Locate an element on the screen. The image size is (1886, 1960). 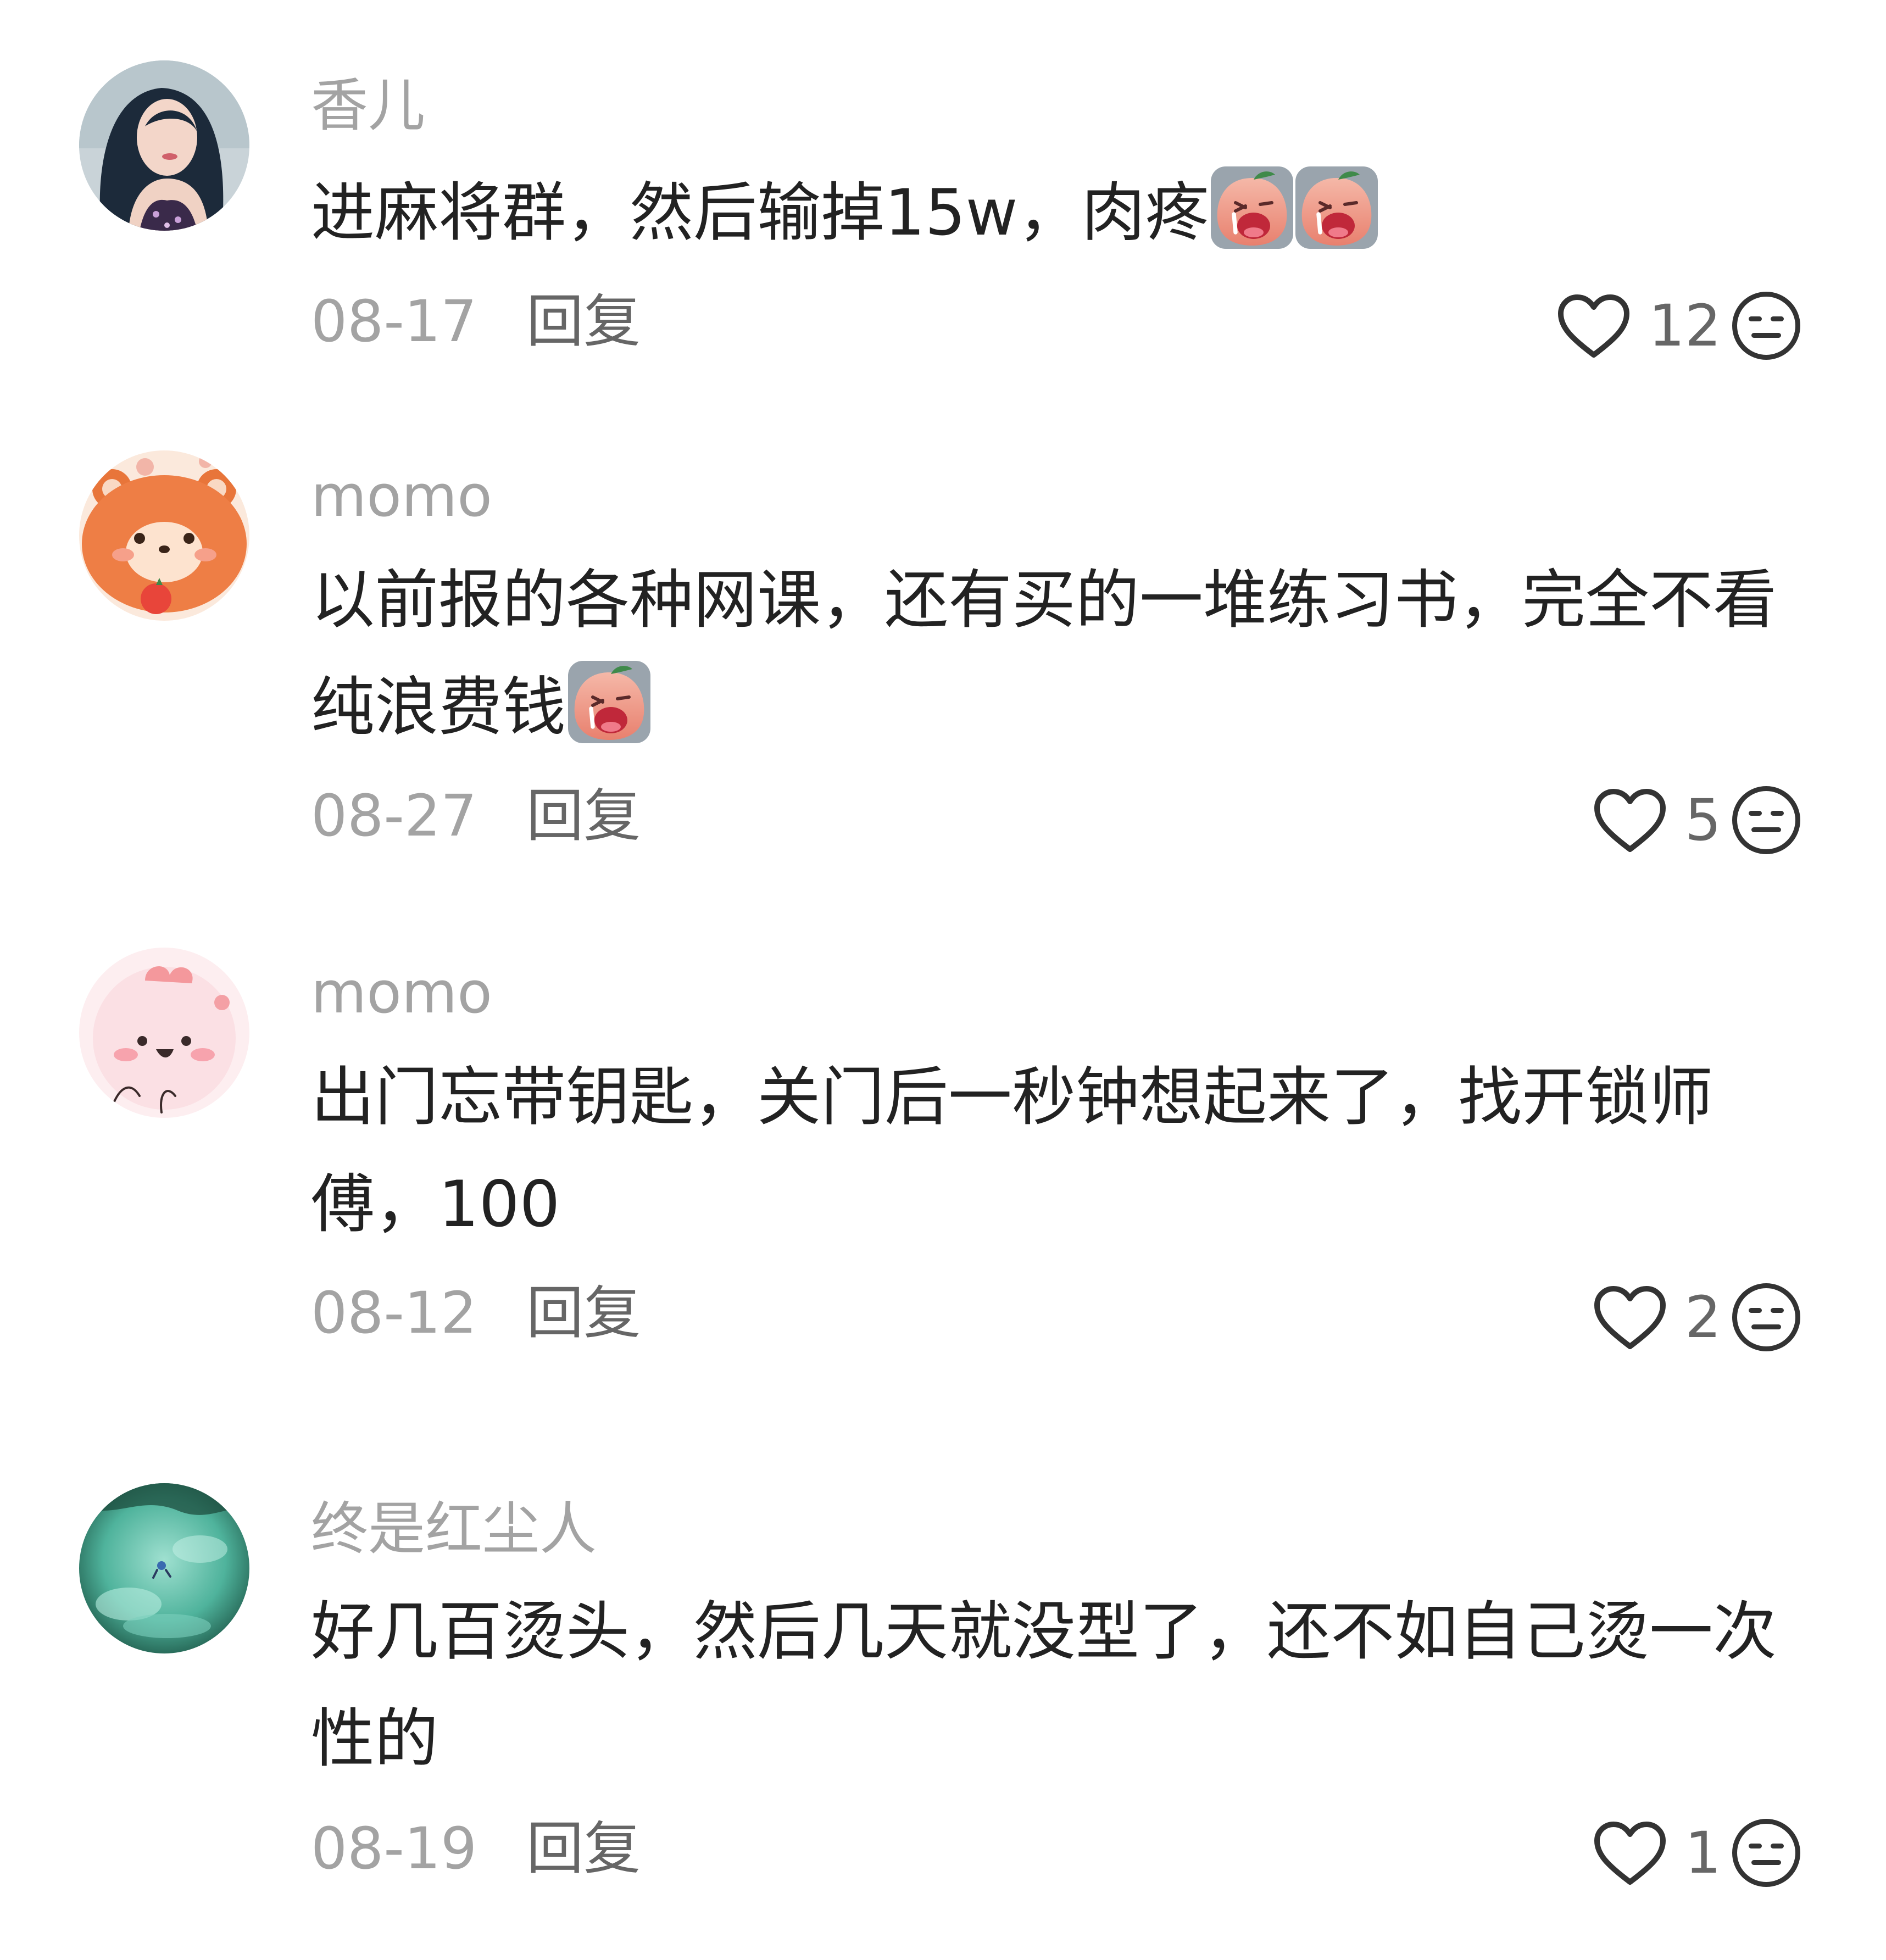
comment-meta: 08-27 回复 is located at coordinates (476, 816).